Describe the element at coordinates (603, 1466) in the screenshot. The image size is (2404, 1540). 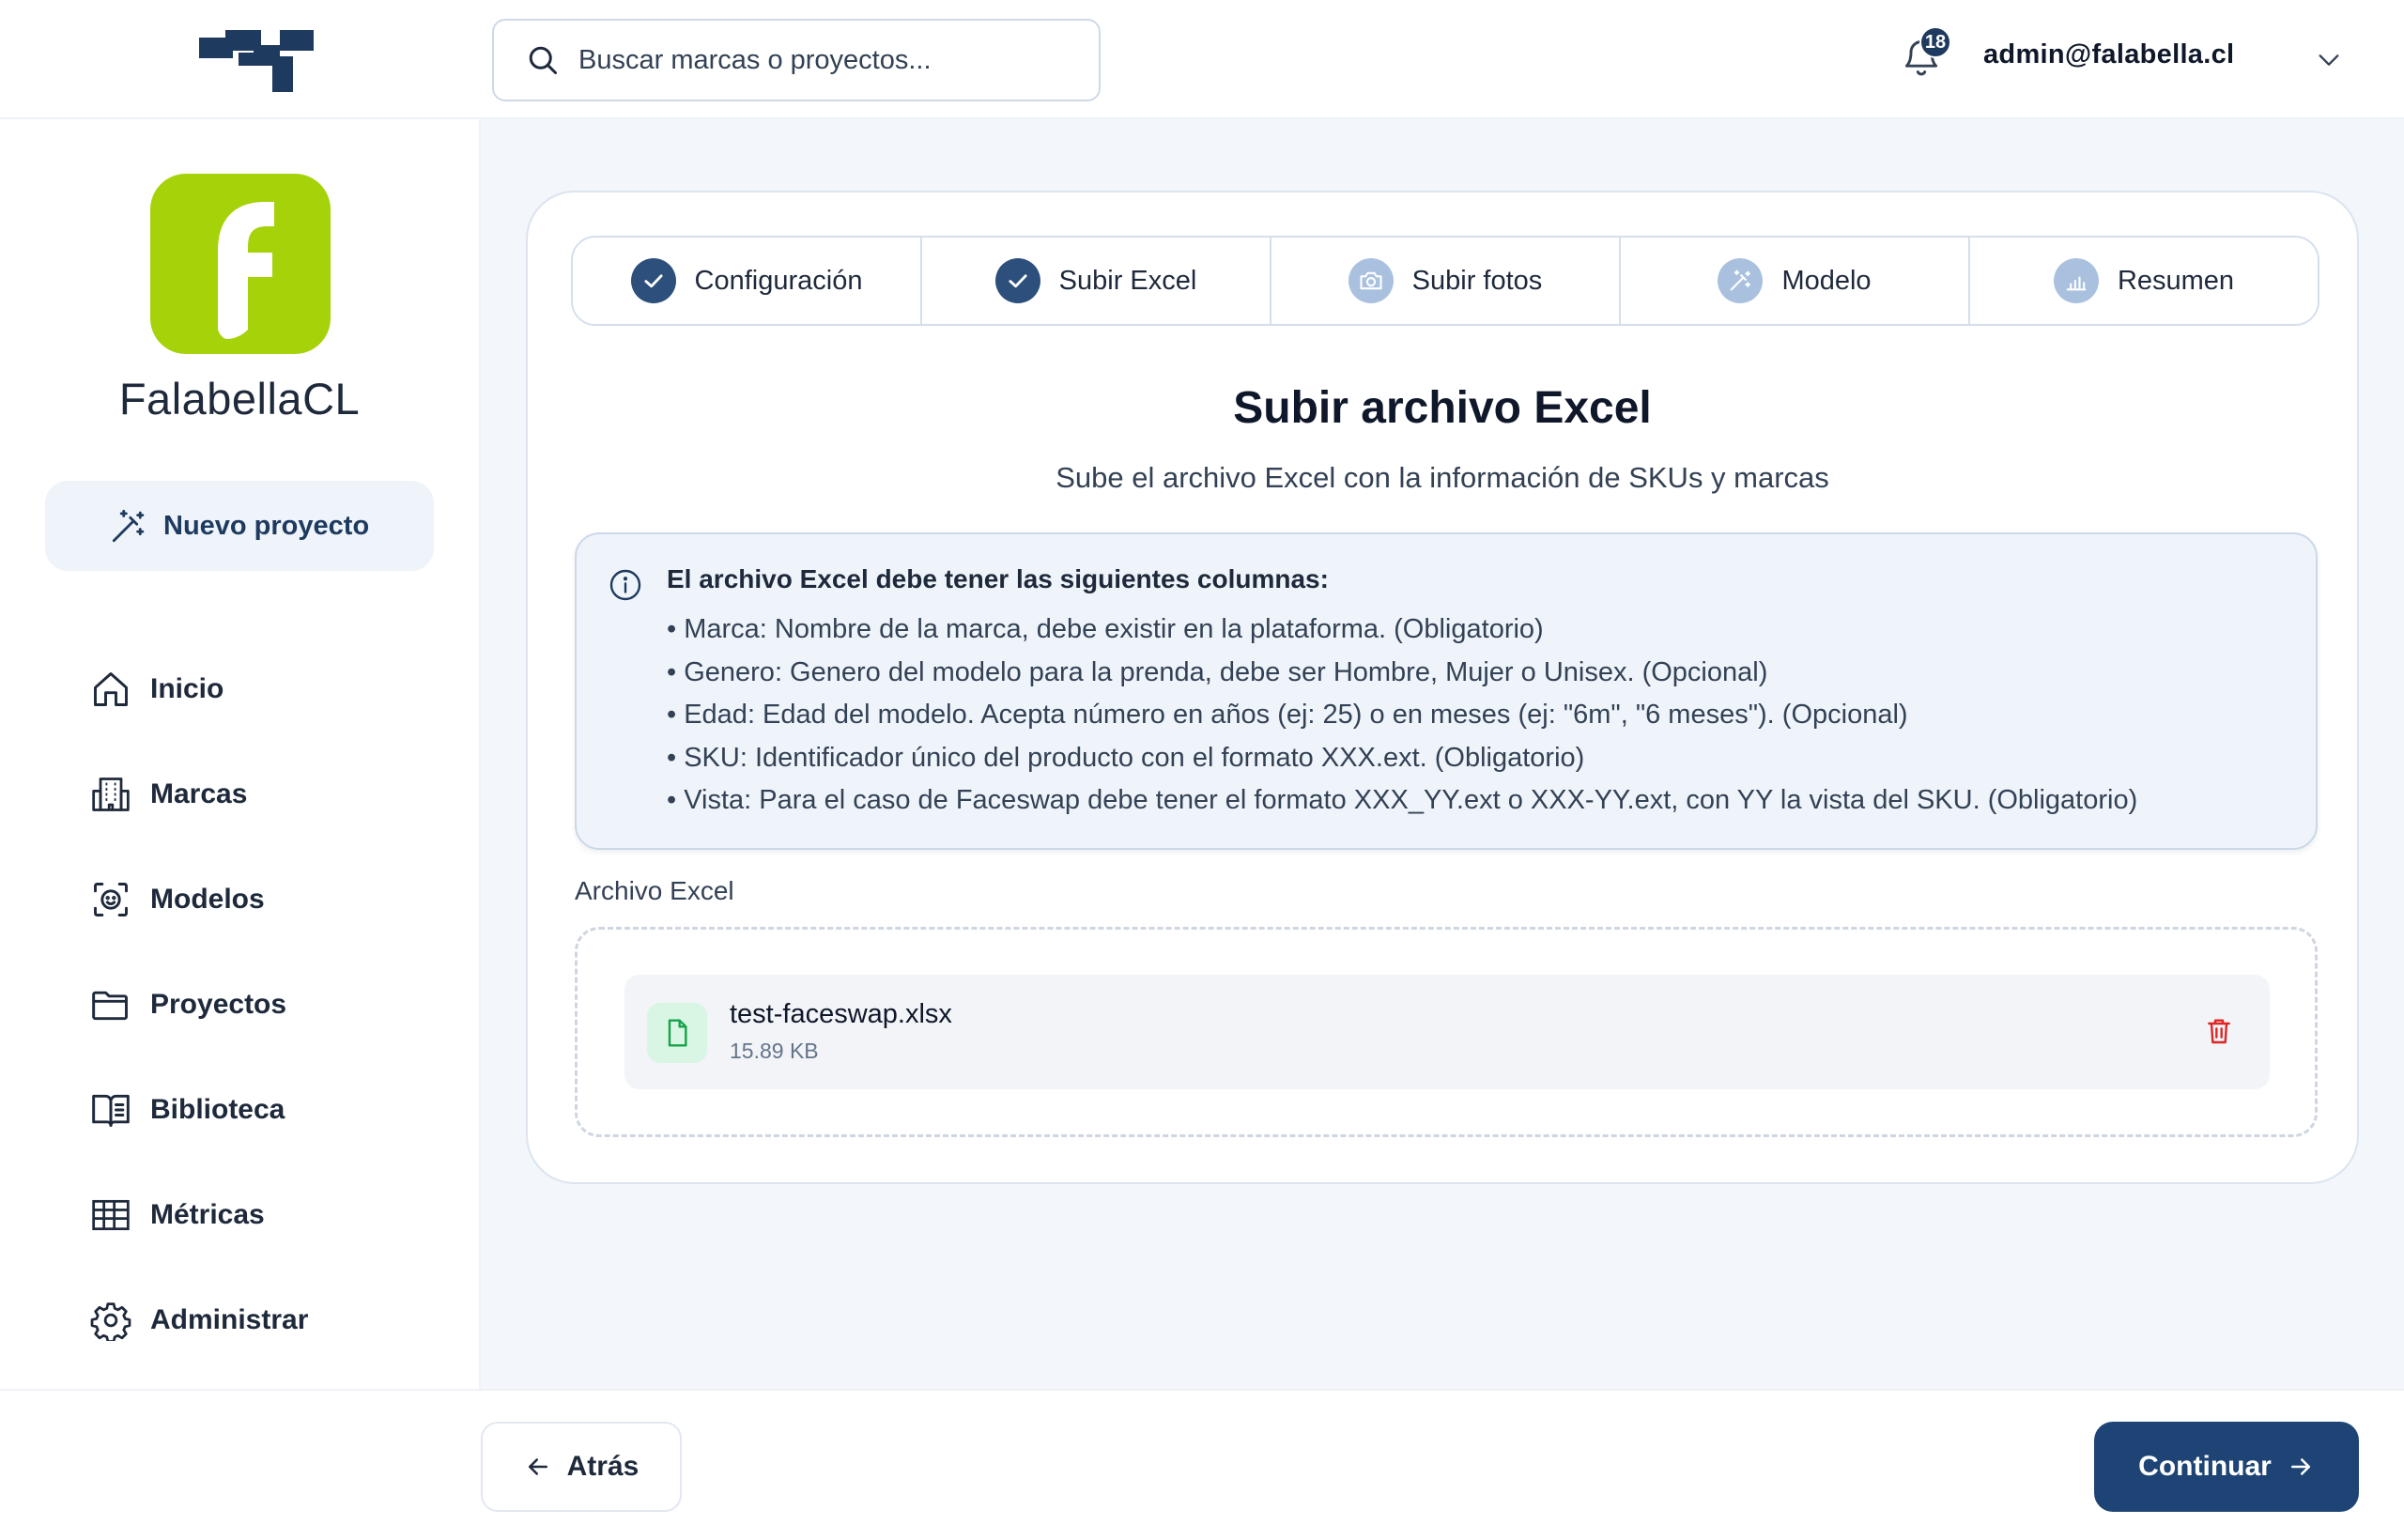
I see `back-button-label: Atrás` at that location.